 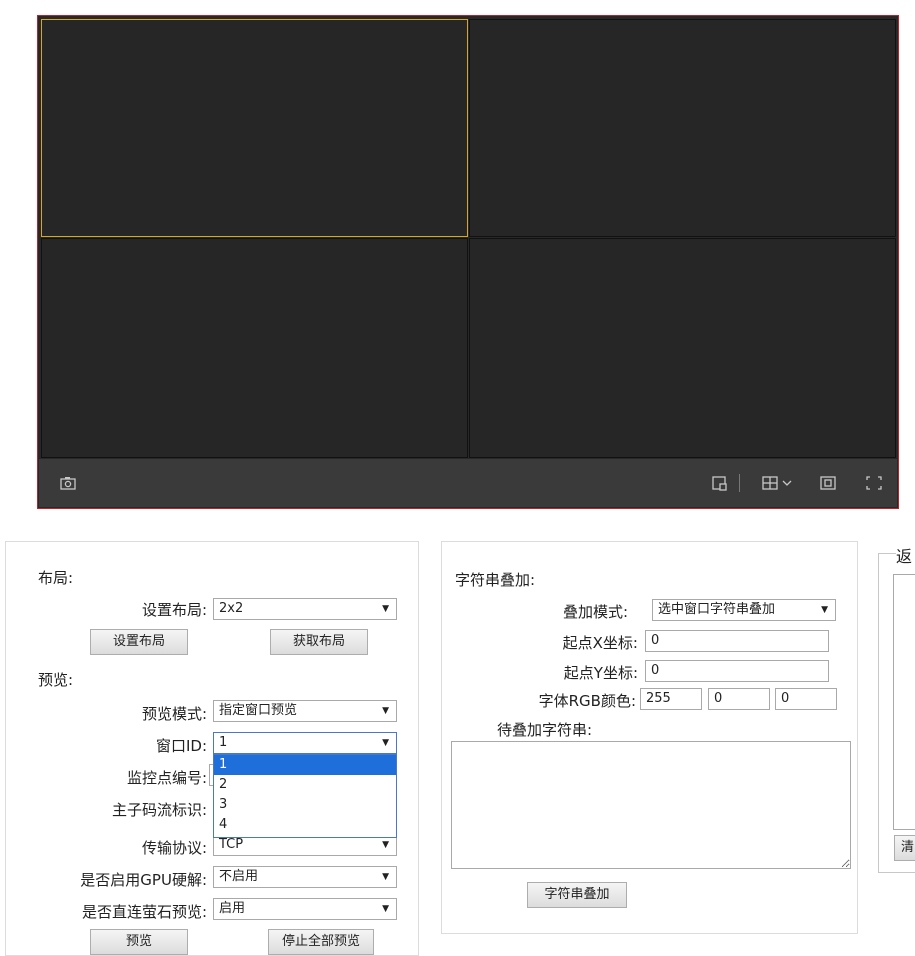 What do you see at coordinates (305, 765) in the screenshot?
I see `window-id-option: 1` at bounding box center [305, 765].